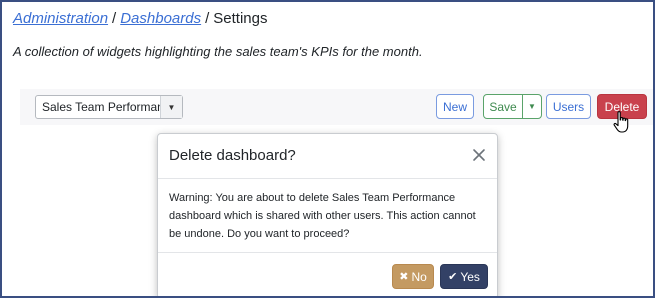 The height and width of the screenshot is (298, 655). I want to click on no-button-label: No, so click(419, 276).